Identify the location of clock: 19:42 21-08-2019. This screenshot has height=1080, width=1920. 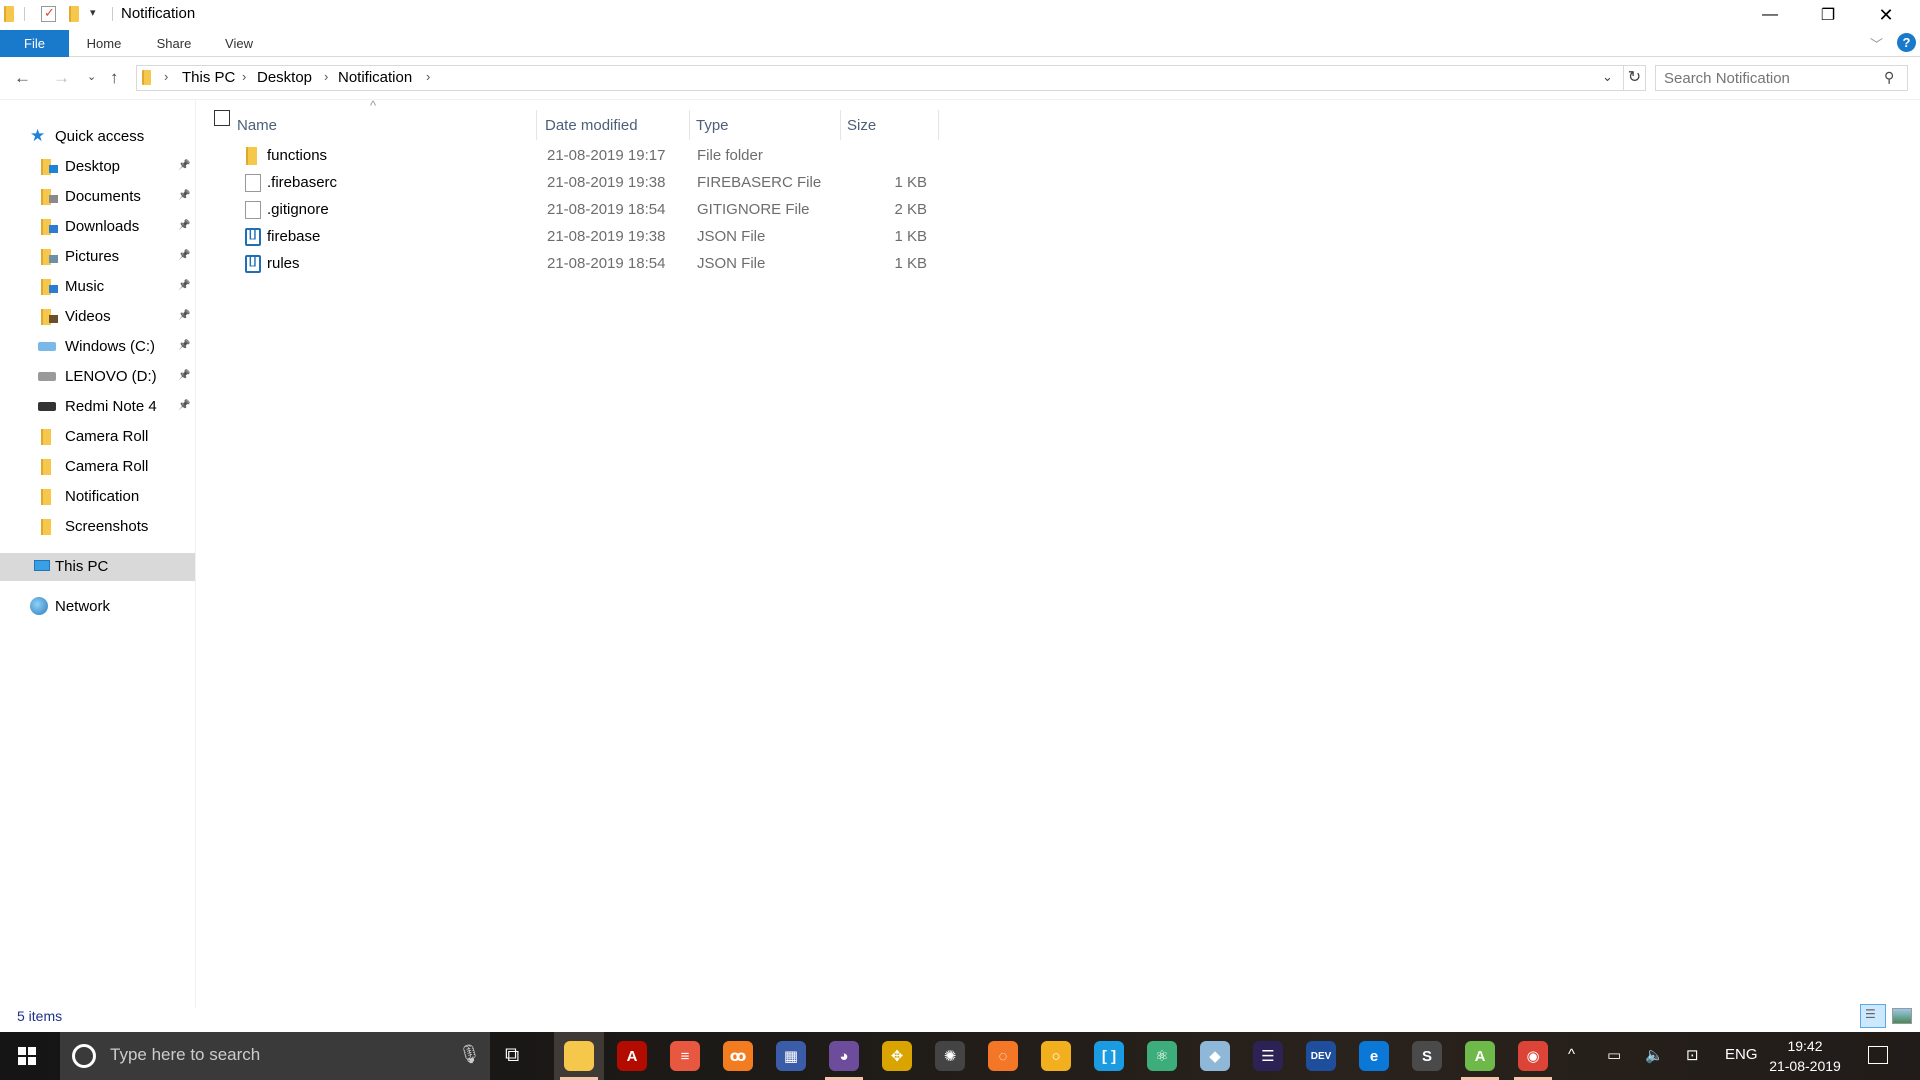
(1805, 1056).